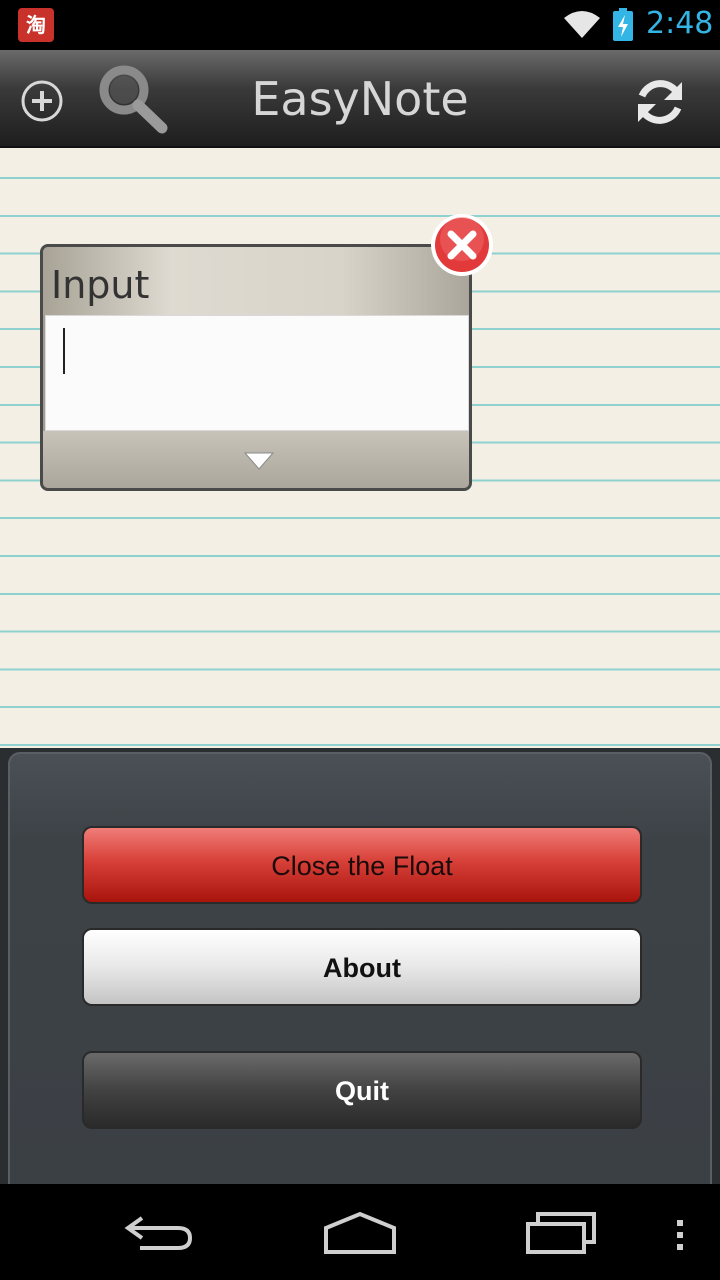  I want to click on search-icon, so click(132, 100).